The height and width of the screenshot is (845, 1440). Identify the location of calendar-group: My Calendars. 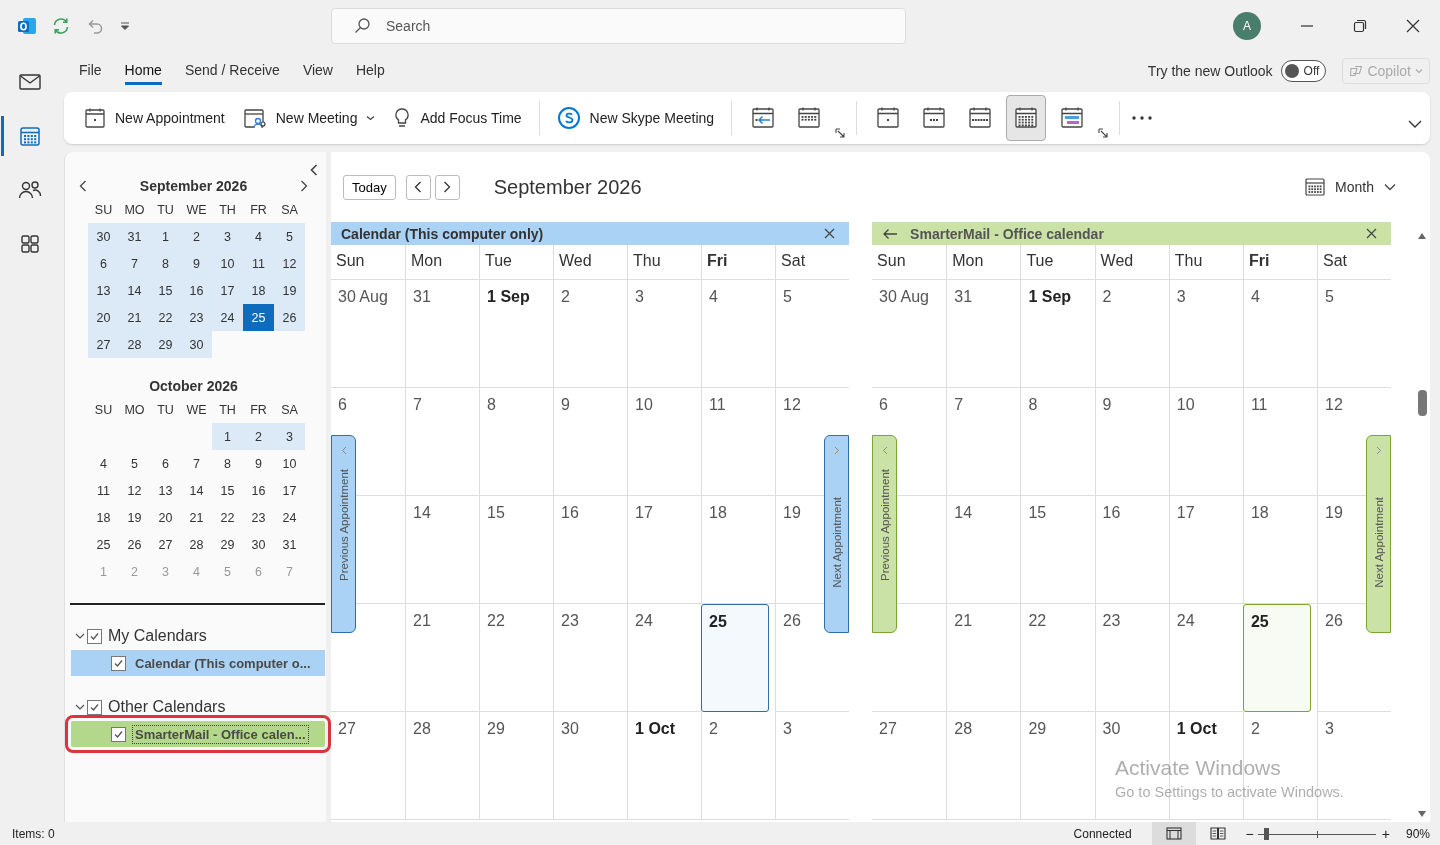
(199, 636).